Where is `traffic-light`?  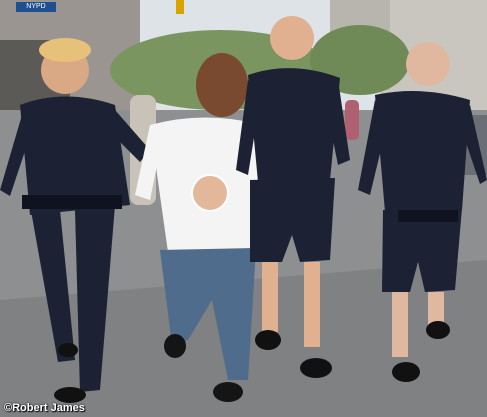
traffic-light is located at coordinates (180, 7).